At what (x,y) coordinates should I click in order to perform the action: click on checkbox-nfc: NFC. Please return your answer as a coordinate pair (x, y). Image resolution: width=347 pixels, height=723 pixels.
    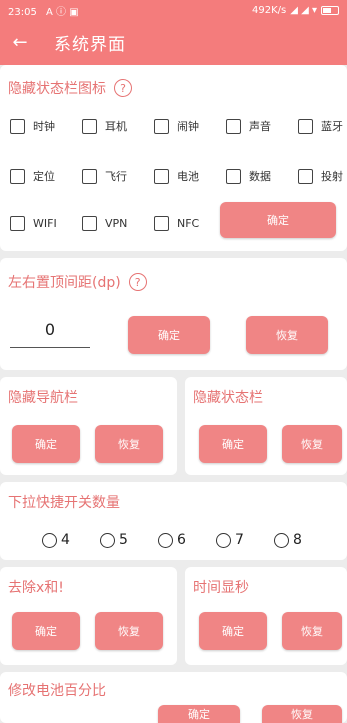
    Looking at the image, I should click on (176, 223).